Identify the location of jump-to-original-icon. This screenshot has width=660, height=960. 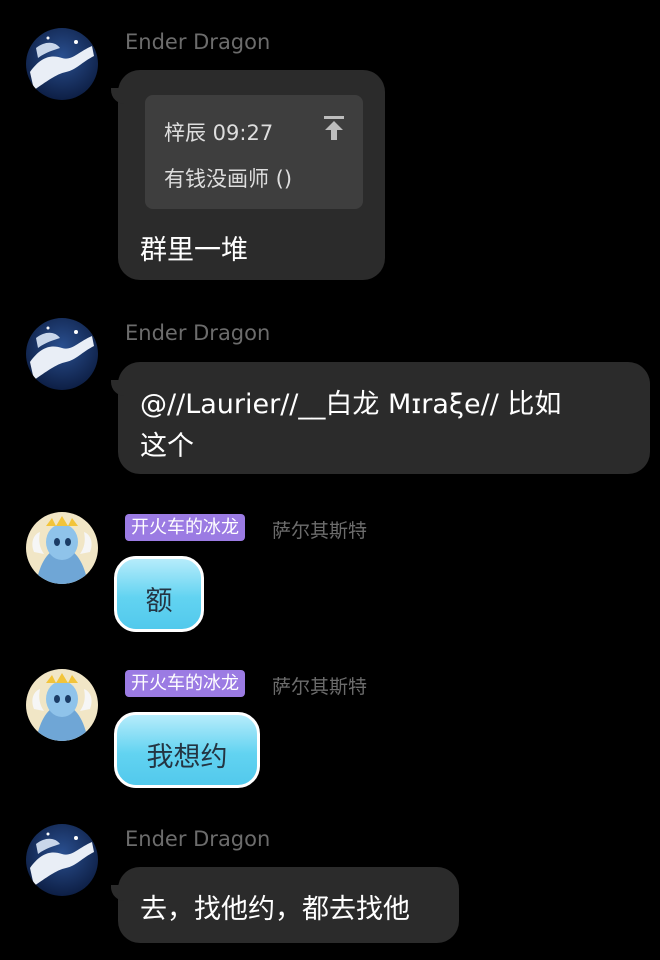
(334, 131).